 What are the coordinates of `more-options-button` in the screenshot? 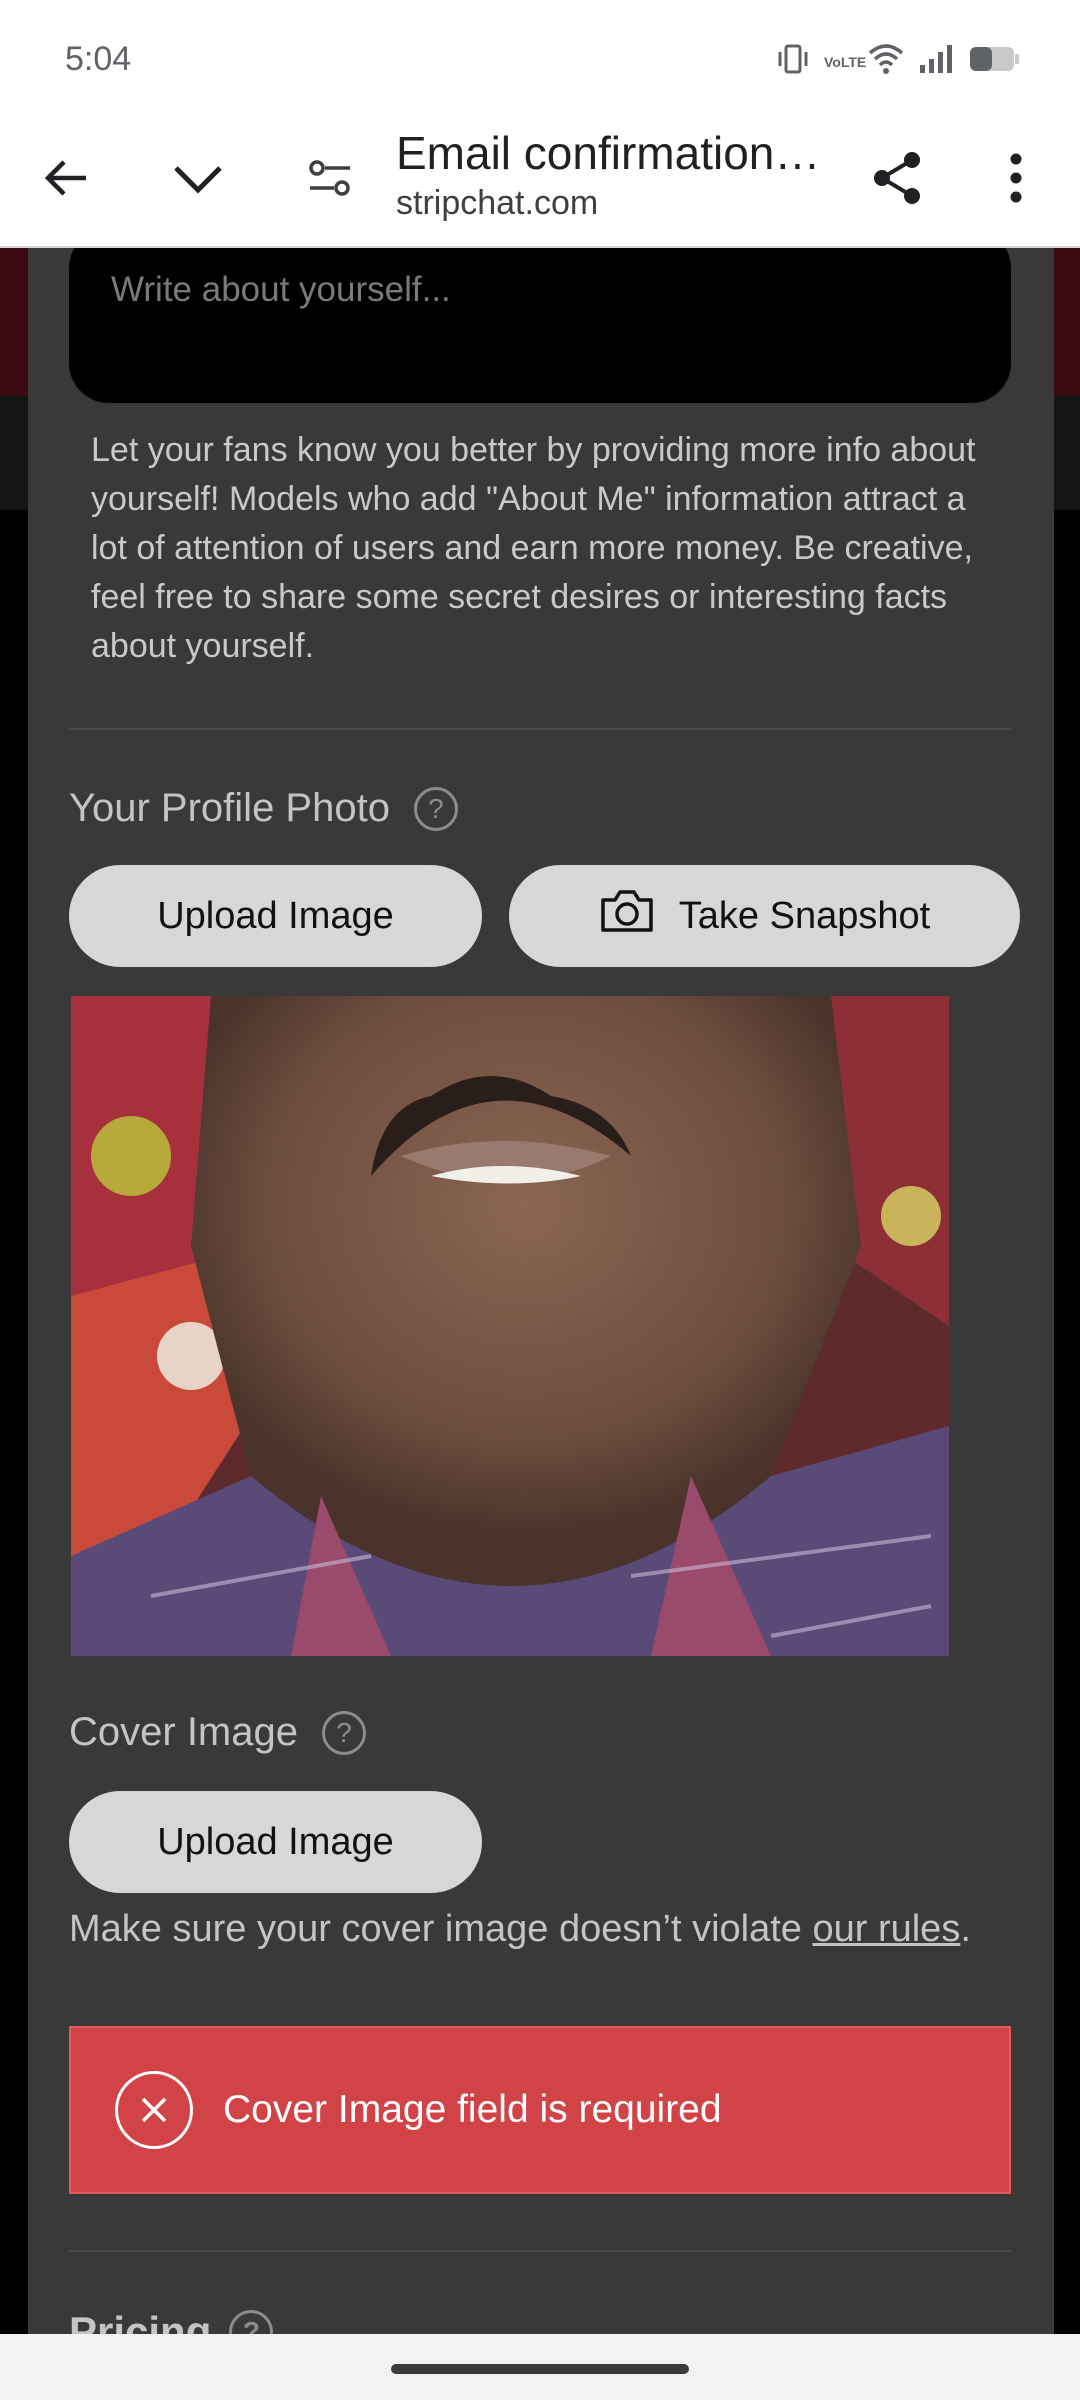 It's located at (1016, 180).